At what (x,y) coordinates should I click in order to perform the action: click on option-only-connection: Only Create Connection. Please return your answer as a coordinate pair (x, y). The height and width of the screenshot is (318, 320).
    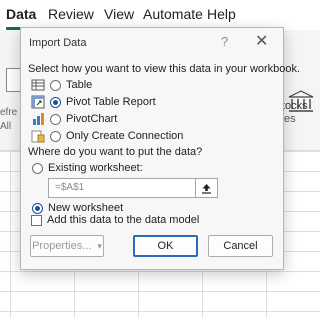
    Looking at the image, I should click on (107, 136).